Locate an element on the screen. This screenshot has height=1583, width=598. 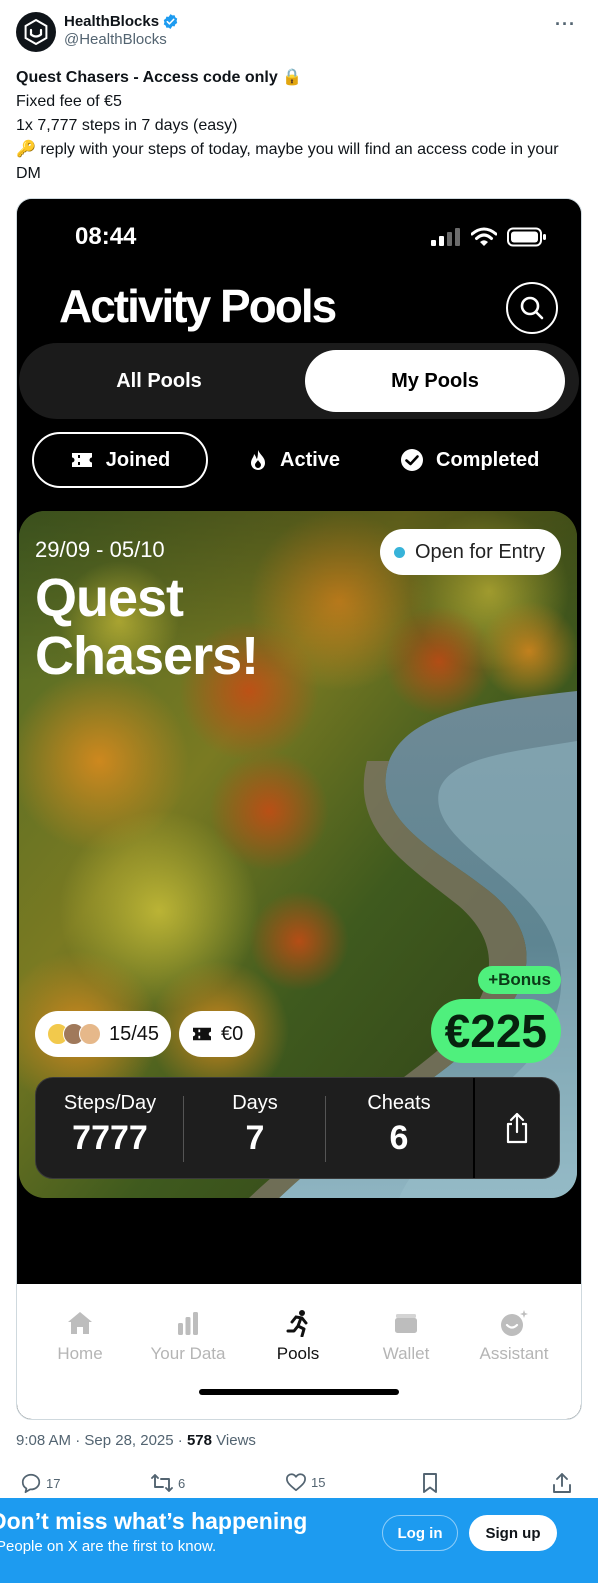
tweet-meta: 9:08 AM · Sep 28, 2025 · 578 Views is located at coordinates (136, 1440).